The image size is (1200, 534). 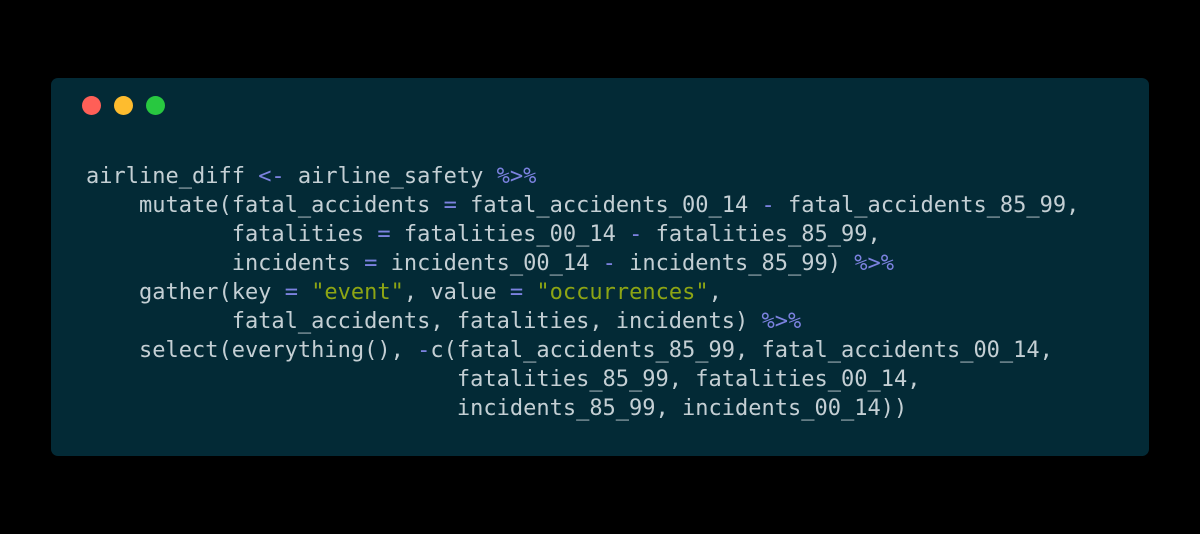 What do you see at coordinates (503, 379) in the screenshot?
I see `code-text: fatalities_85_99, fatalities_00_14,` at bounding box center [503, 379].